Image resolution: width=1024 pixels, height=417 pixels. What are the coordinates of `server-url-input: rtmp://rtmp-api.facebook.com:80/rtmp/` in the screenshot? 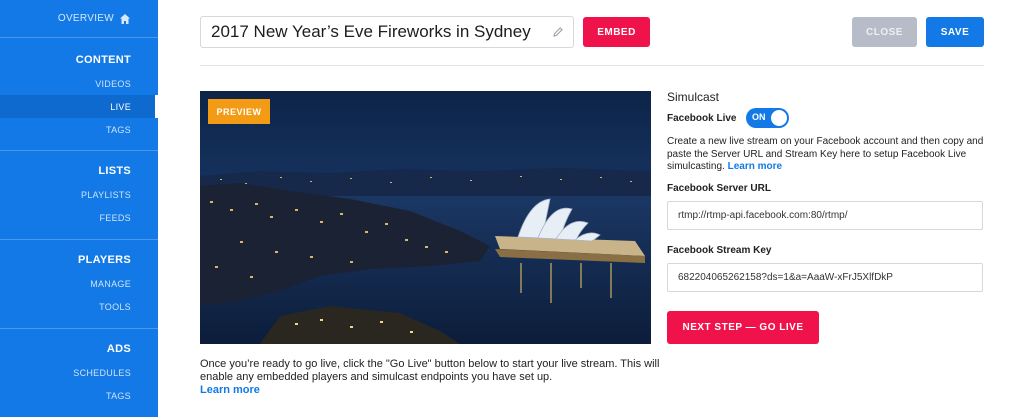 It's located at (825, 215).